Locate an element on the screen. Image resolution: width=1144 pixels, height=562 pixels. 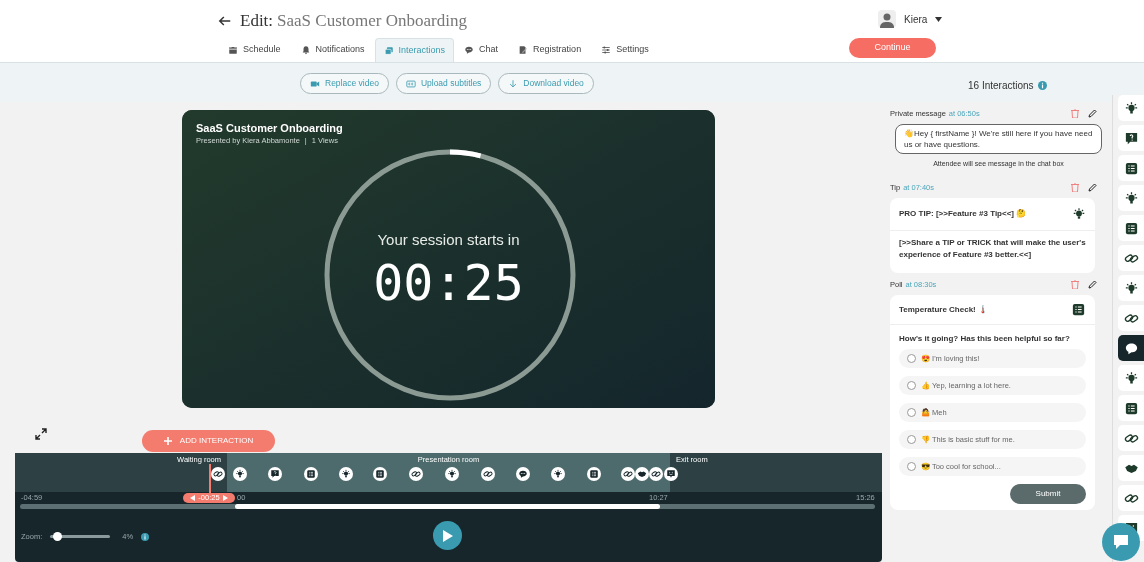
smiley-bubble-icon is located at coordinates (671, 474).